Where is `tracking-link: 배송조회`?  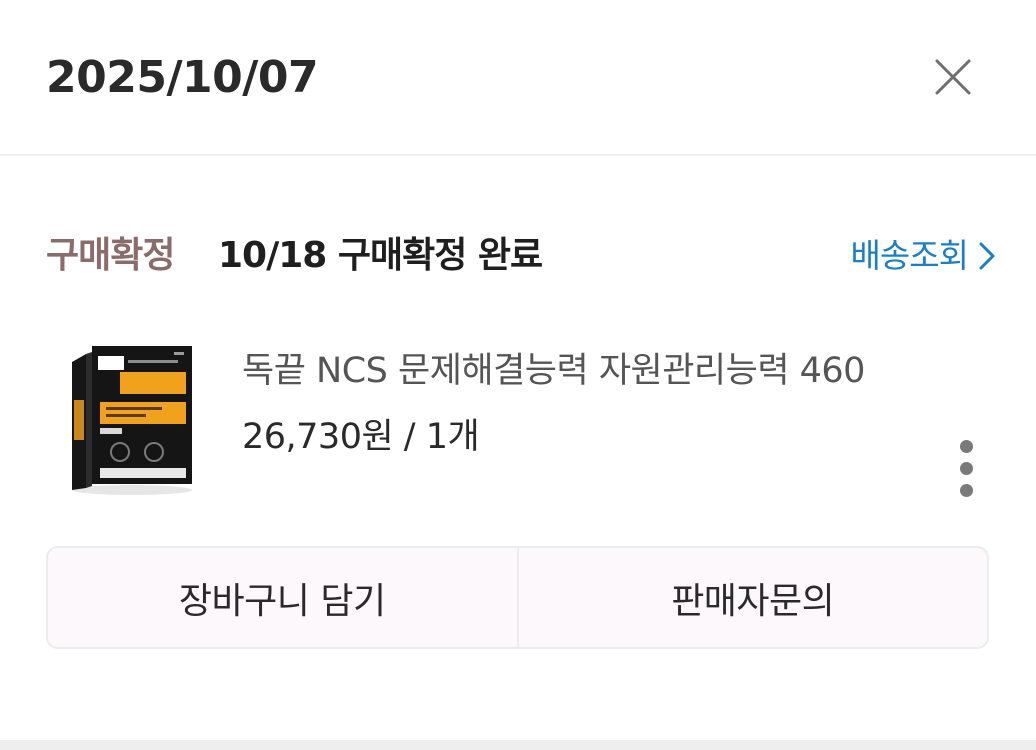 tracking-link: 배송조회 is located at coordinates (923, 256).